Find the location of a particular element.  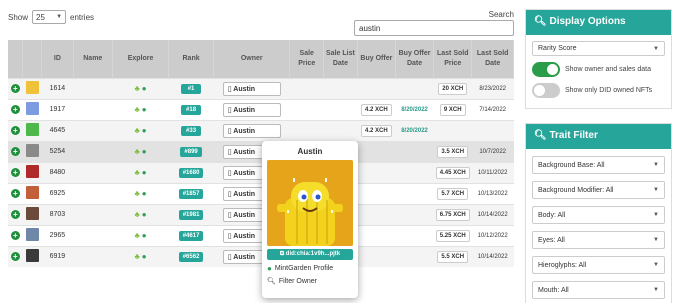

last-sold-pill: 9 XCH is located at coordinates (452, 109).